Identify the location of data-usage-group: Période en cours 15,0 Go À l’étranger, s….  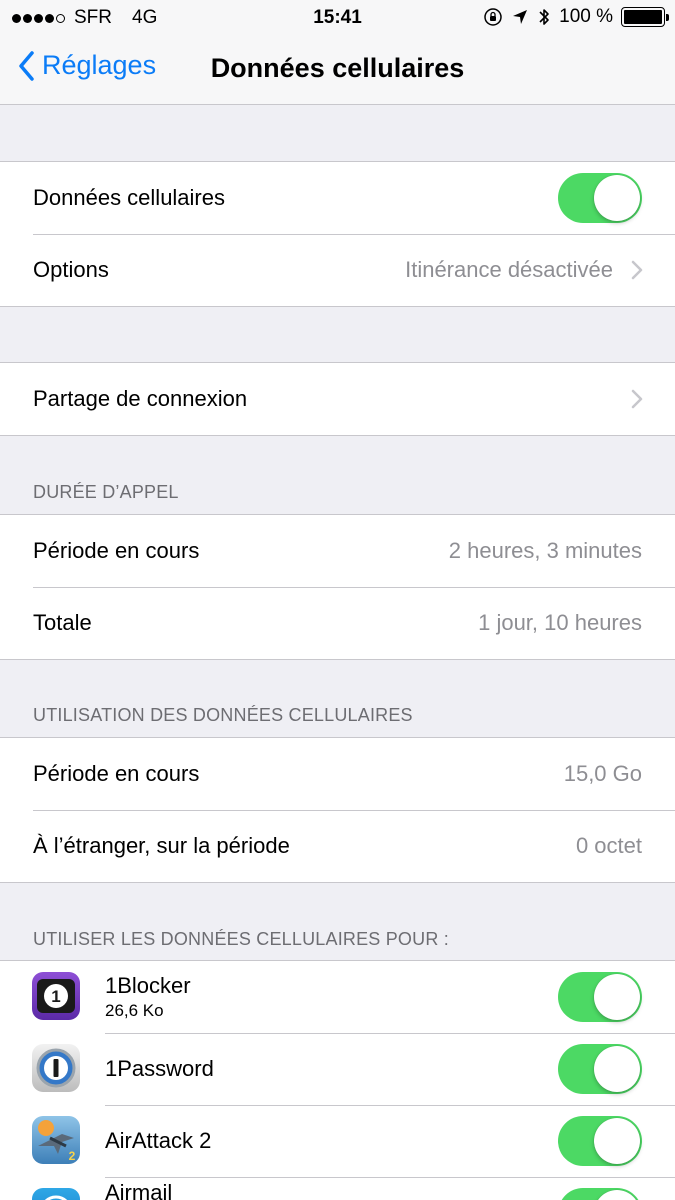
(337, 810).